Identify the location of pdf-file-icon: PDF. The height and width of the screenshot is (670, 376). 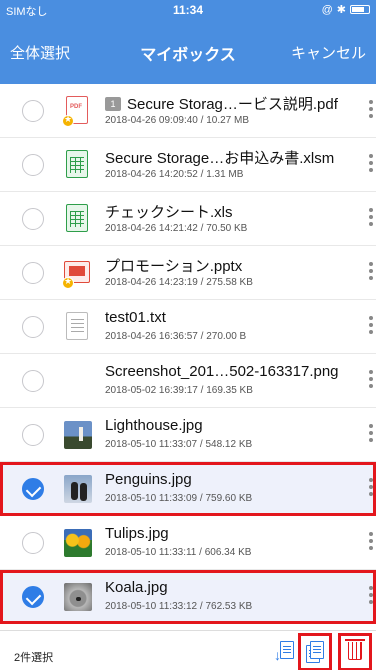
(77, 111).